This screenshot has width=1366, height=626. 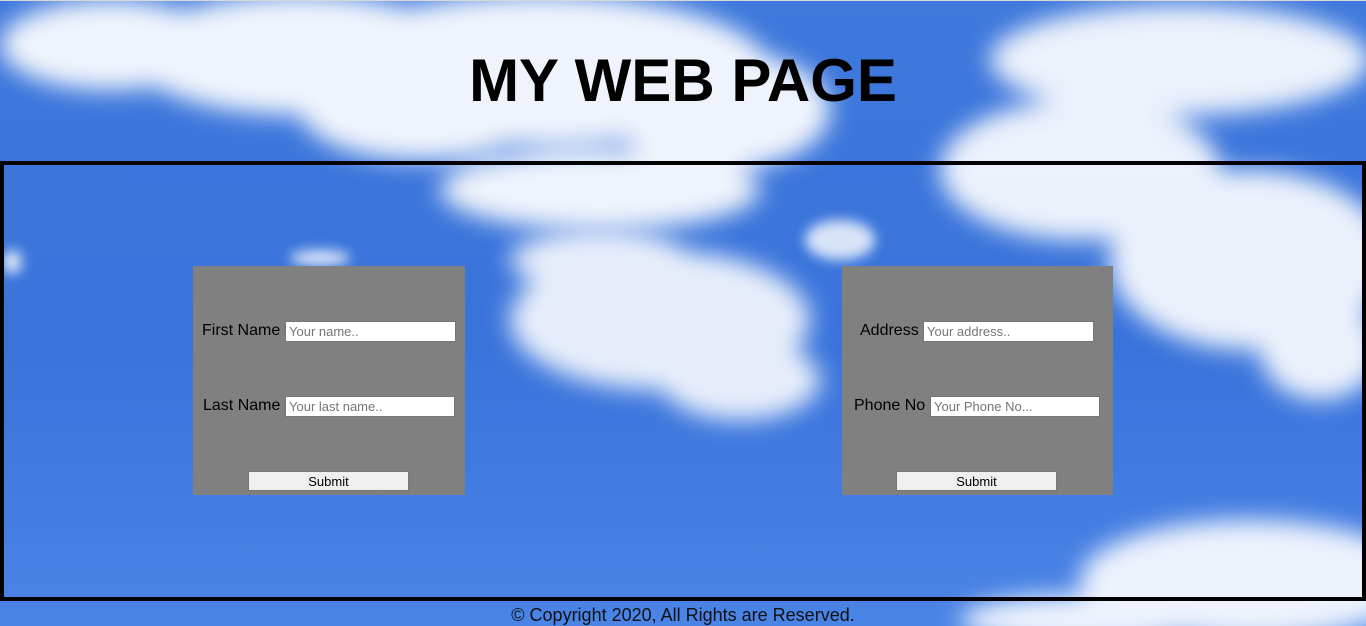 I want to click on first-name-input, so click(x=370, y=331).